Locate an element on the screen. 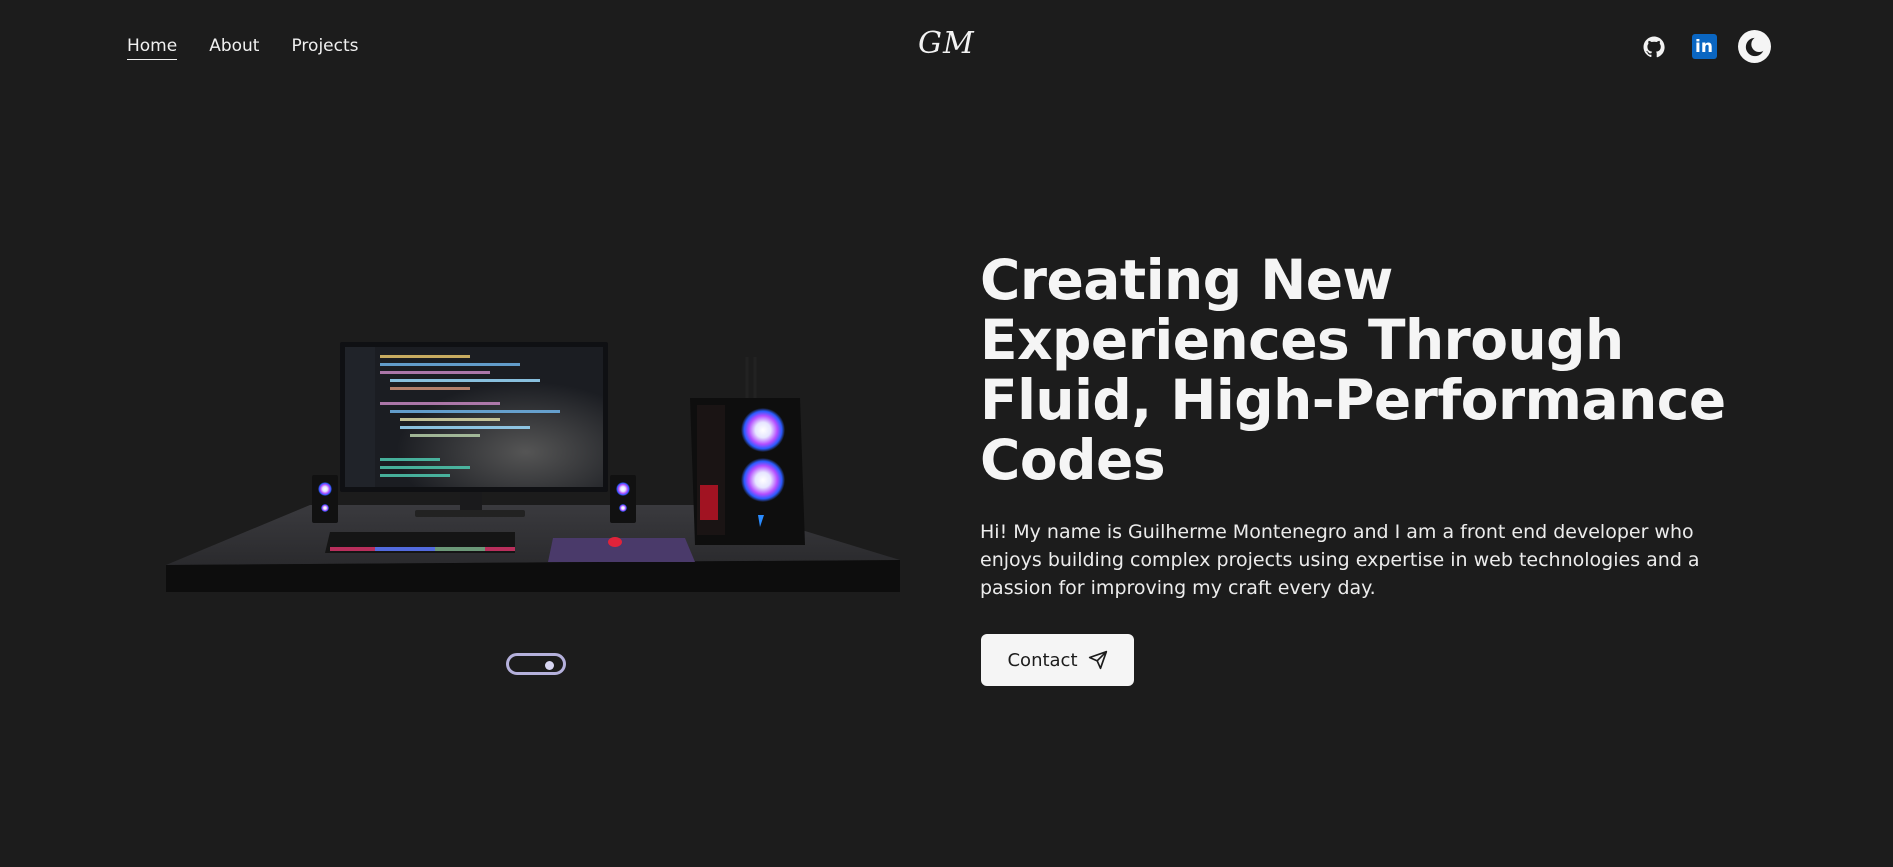  social-links: in is located at coordinates (1704, 46).